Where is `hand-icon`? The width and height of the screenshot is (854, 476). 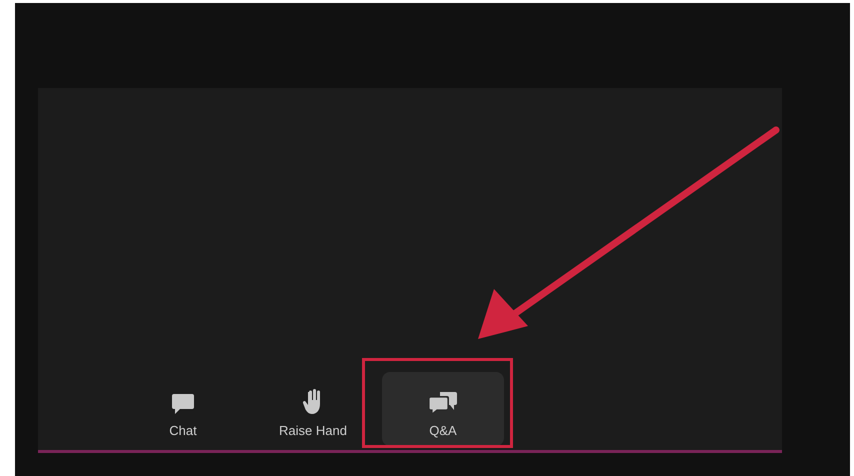 hand-icon is located at coordinates (313, 402).